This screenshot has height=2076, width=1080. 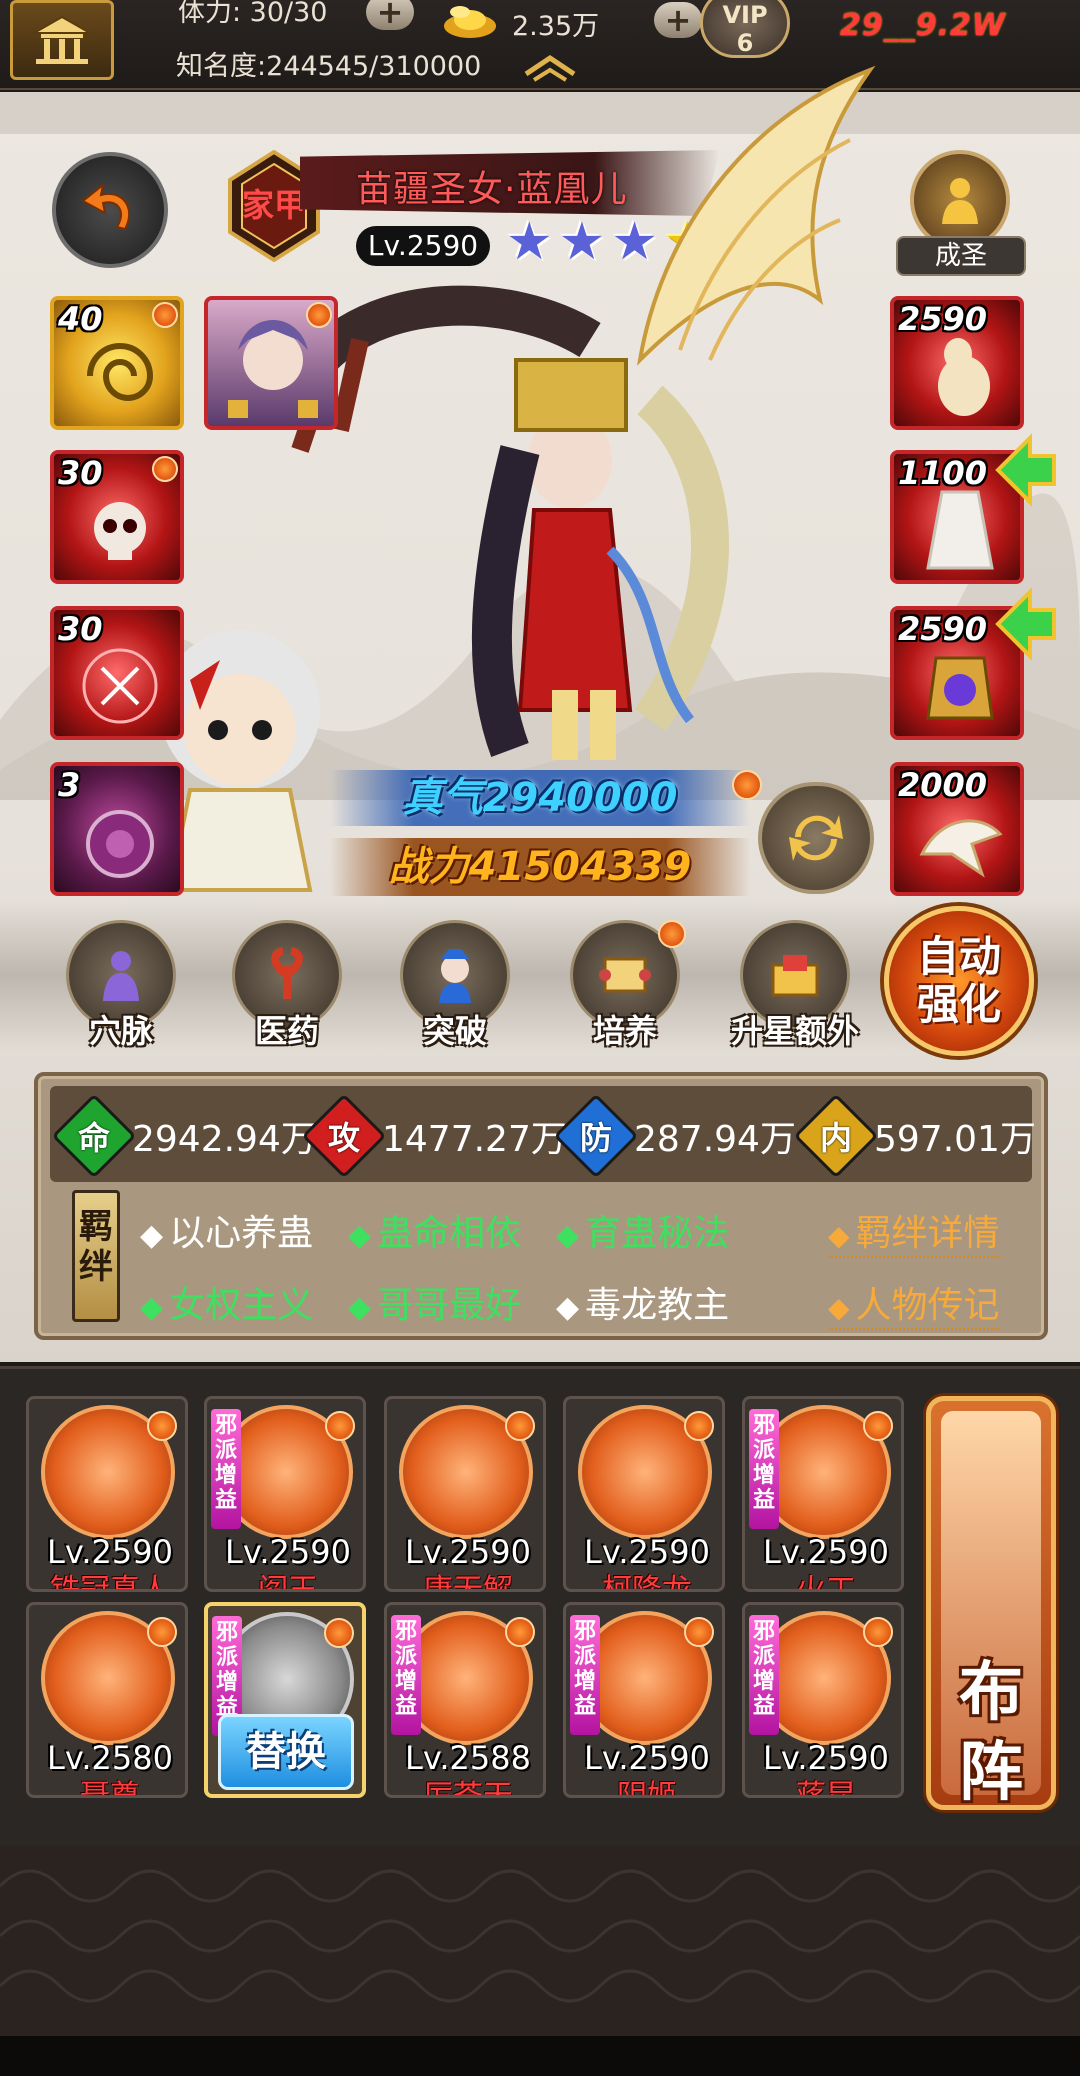 I want to click on life-icon: 命, so click(x=94, y=1136).